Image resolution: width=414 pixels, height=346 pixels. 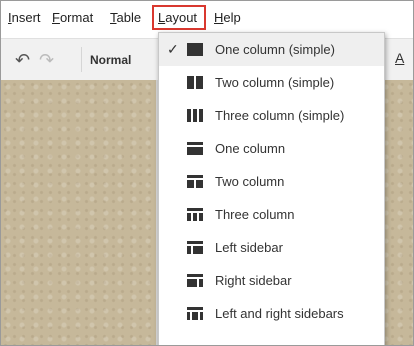 I want to click on menu-format-label: ormat, so click(x=76, y=17).